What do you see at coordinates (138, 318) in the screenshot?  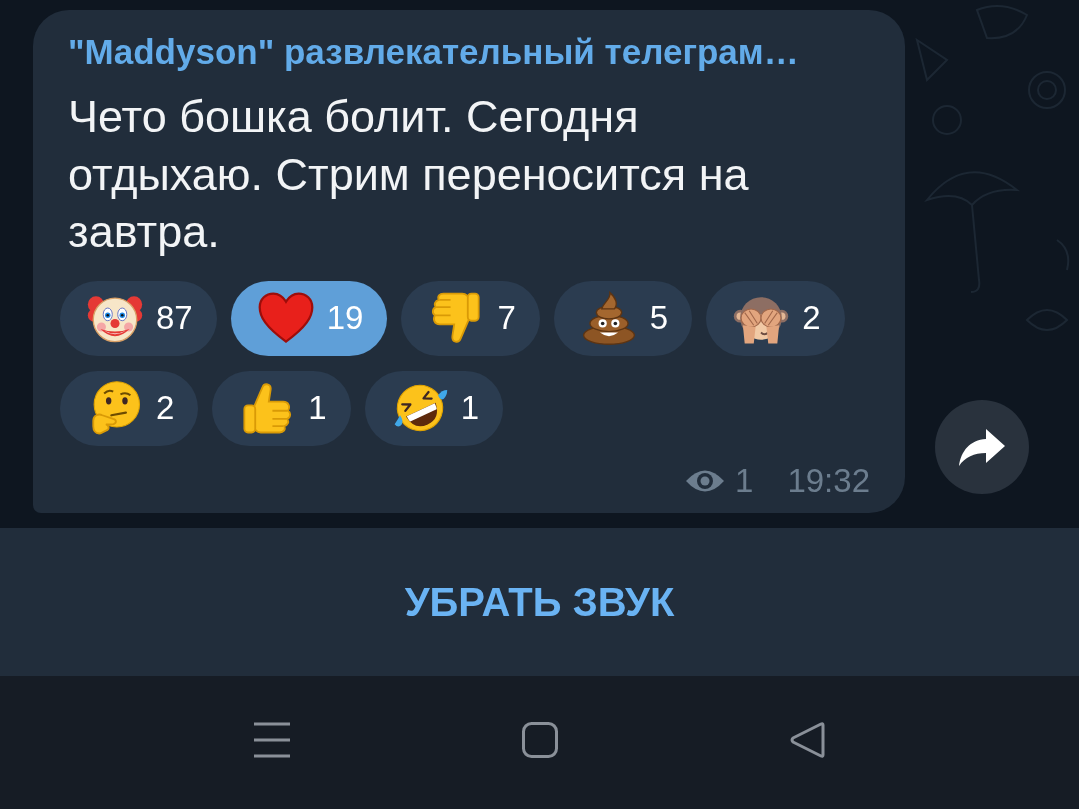 I see `reaction-button: 87` at bounding box center [138, 318].